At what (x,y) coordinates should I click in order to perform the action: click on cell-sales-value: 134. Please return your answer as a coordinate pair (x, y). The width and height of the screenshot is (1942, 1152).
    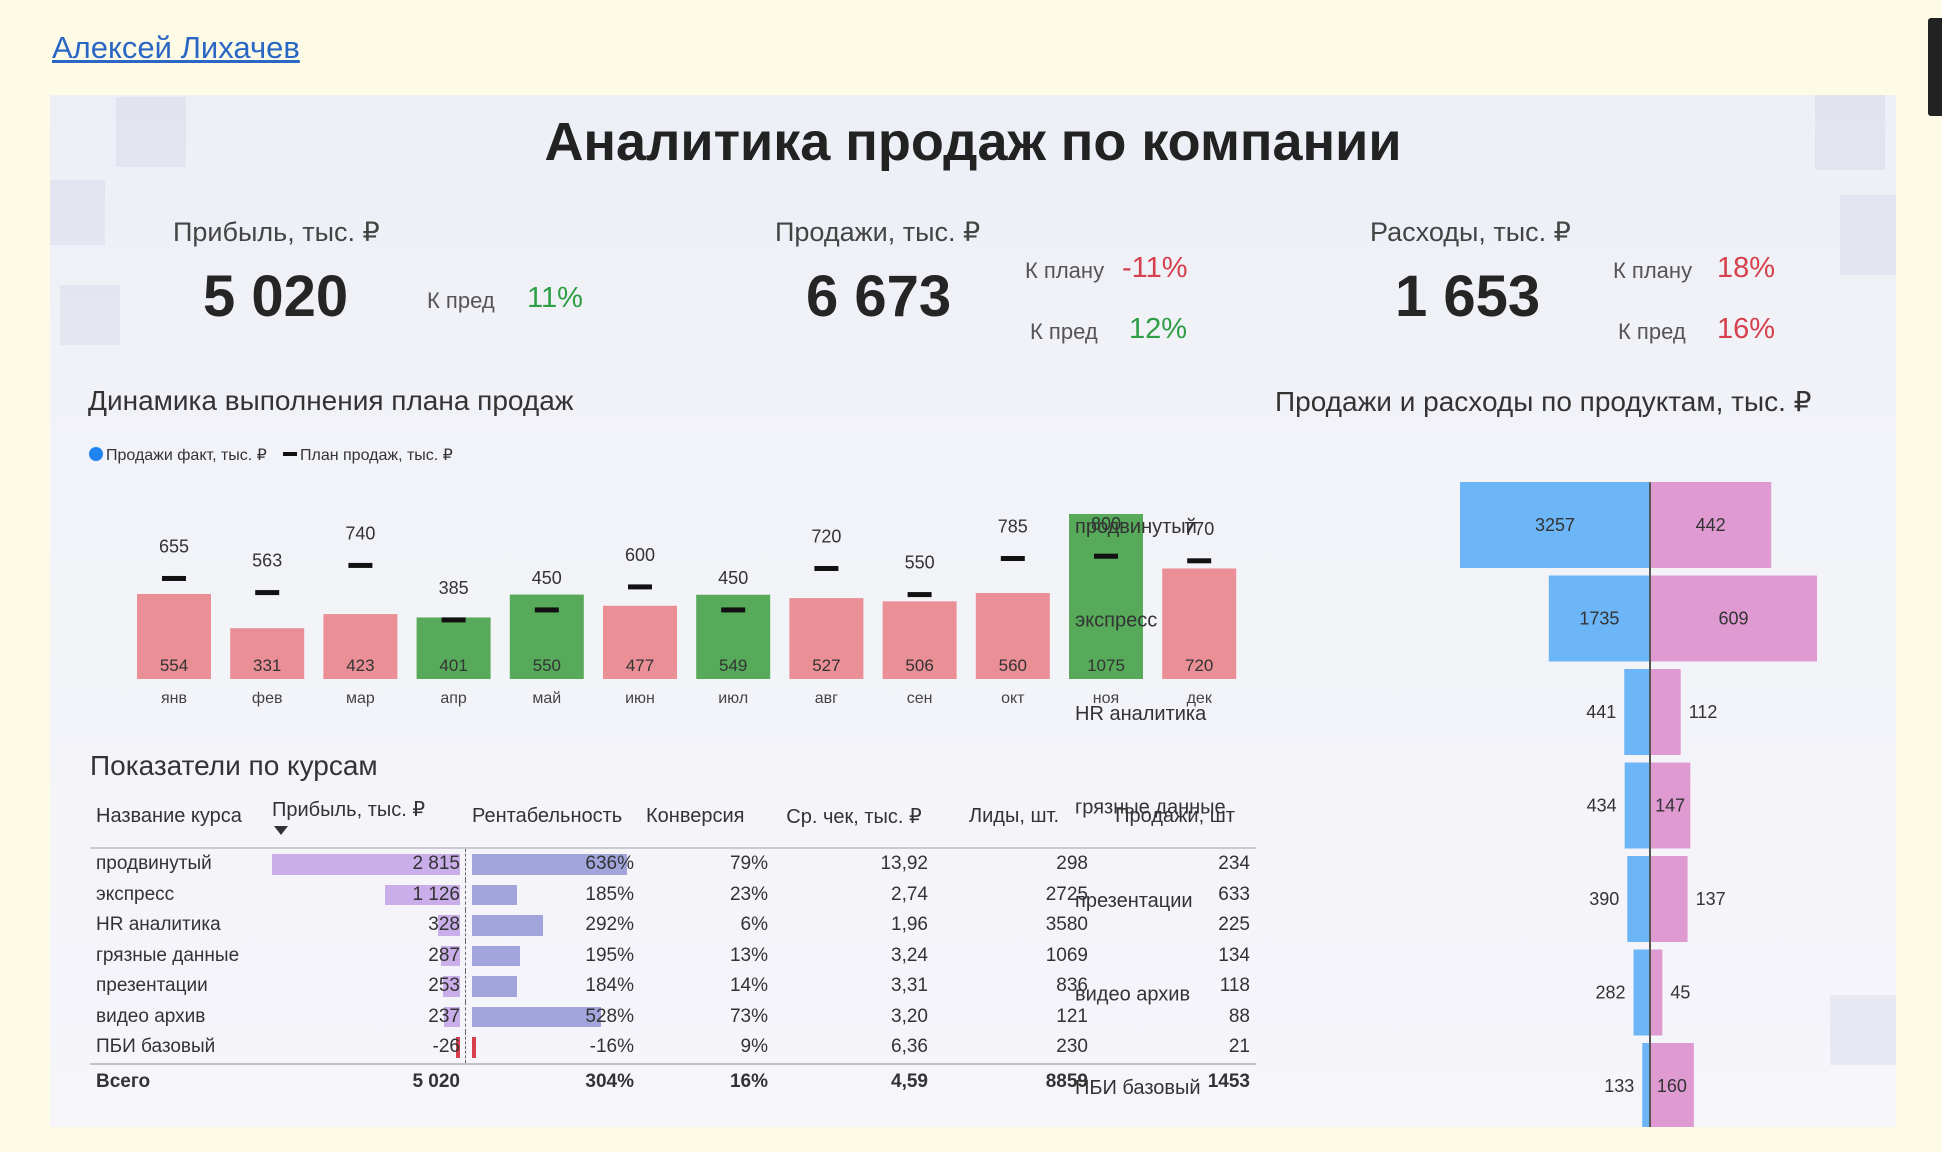
    Looking at the image, I should click on (1234, 955).